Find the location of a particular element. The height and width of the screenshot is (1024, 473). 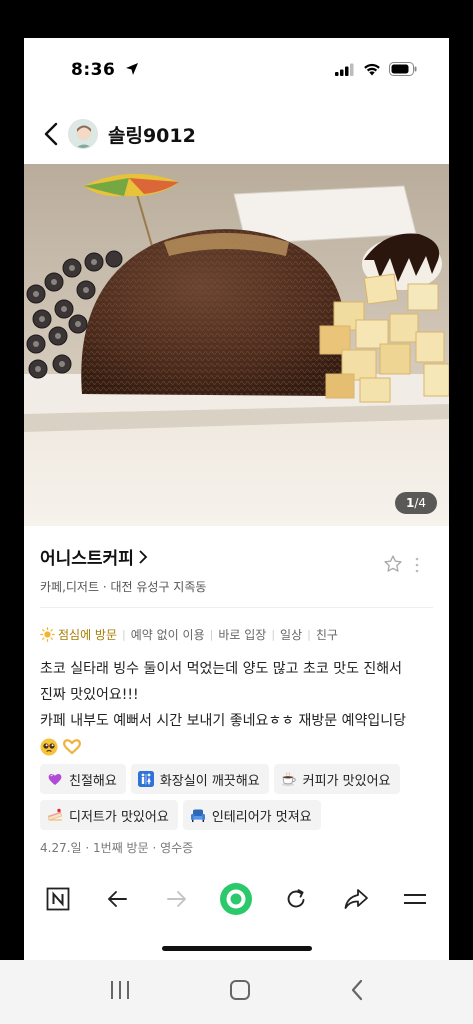

forward-nav-button is located at coordinates (177, 899).